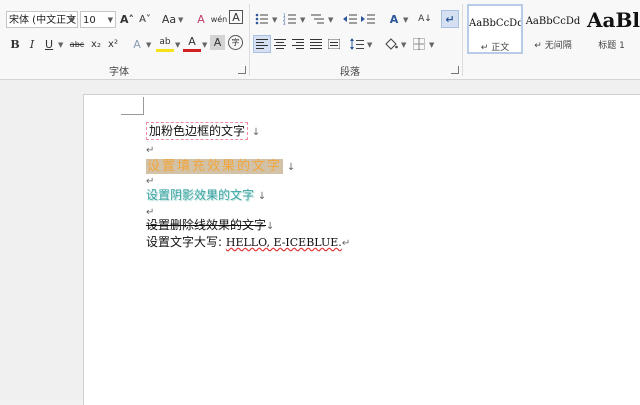 This screenshot has width=640, height=405. I want to click on style-name: ↵ 正文, so click(495, 48).